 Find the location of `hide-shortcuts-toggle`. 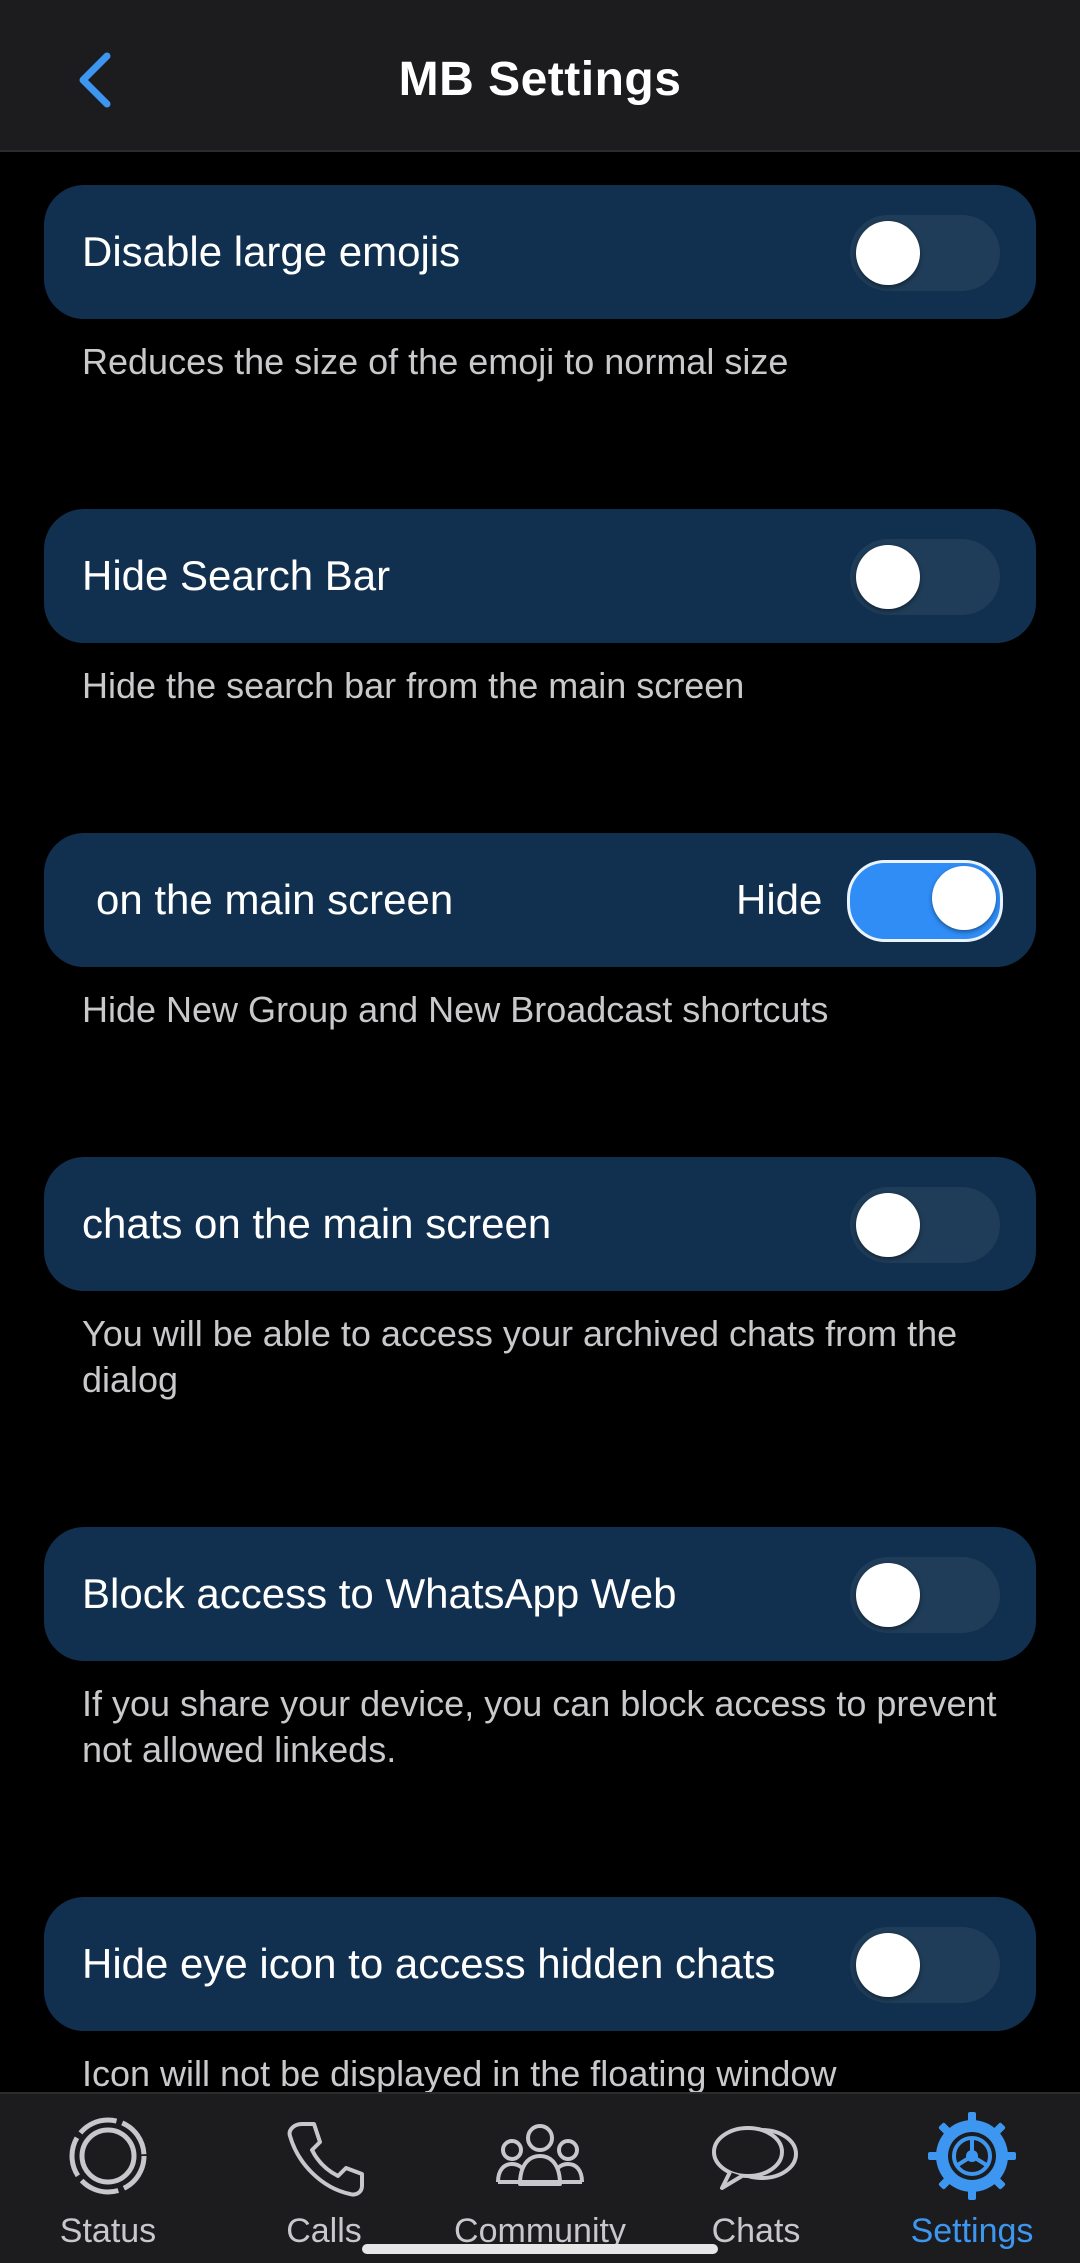

hide-shortcuts-toggle is located at coordinates (925, 901).